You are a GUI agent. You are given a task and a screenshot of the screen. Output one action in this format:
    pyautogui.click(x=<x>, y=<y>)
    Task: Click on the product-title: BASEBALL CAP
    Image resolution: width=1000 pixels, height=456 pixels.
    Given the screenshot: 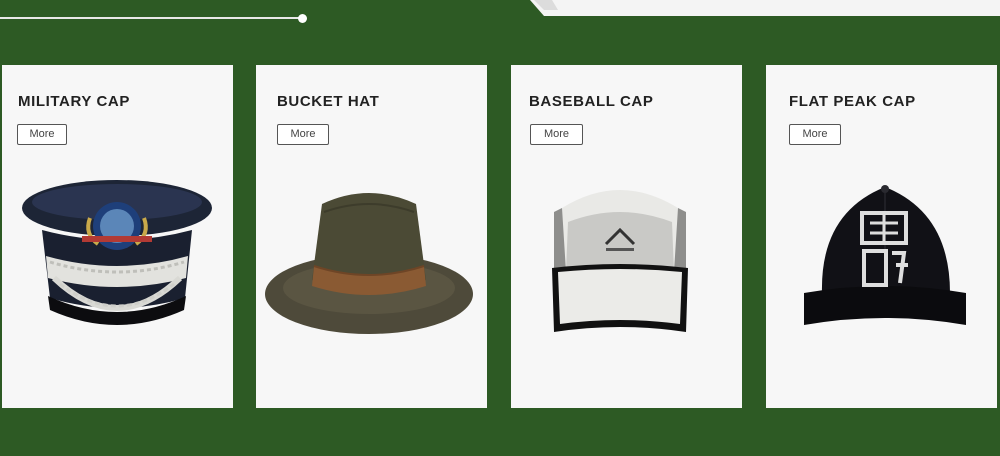 What is the action you would take?
    pyautogui.click(x=591, y=101)
    